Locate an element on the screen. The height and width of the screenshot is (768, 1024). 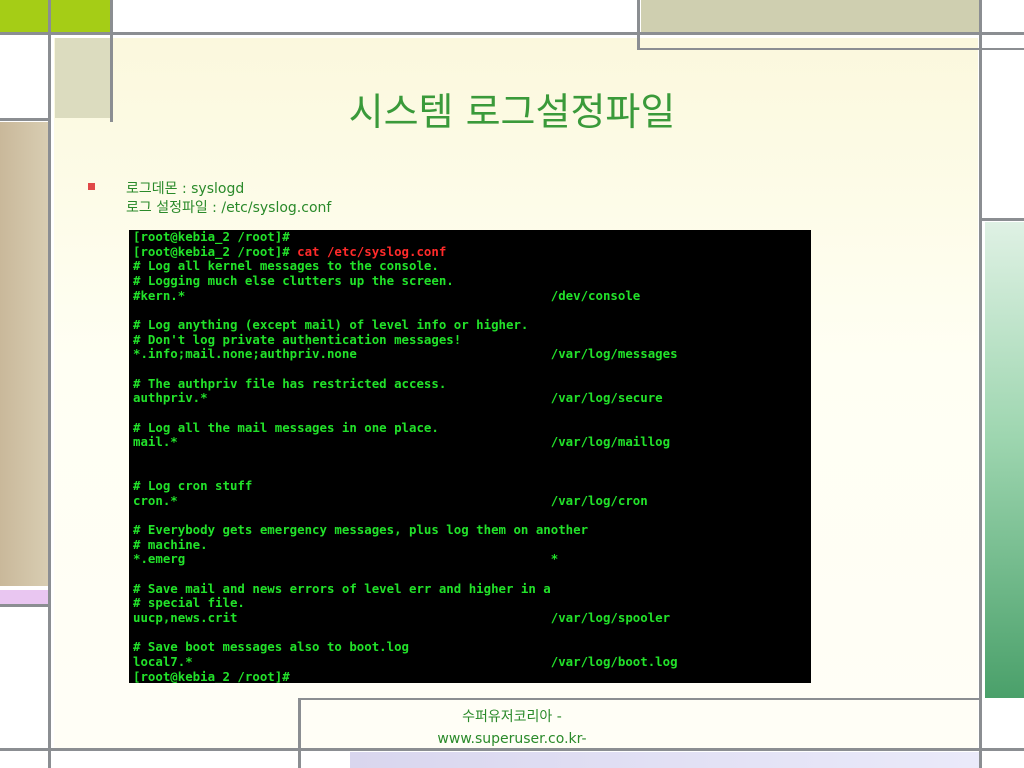
terminal-line: # Log cron stuff is located at coordinates (193, 486).